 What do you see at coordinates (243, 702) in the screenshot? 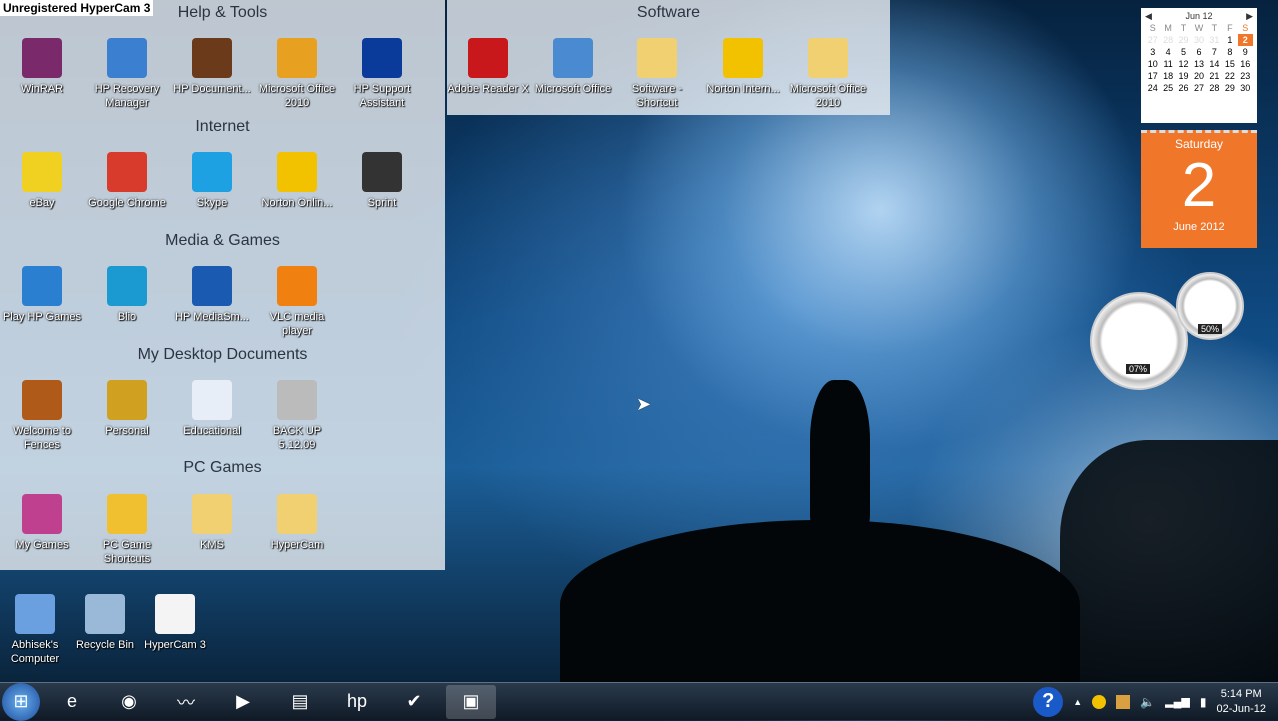
I see `media-player-icon: ▶` at bounding box center [243, 702].